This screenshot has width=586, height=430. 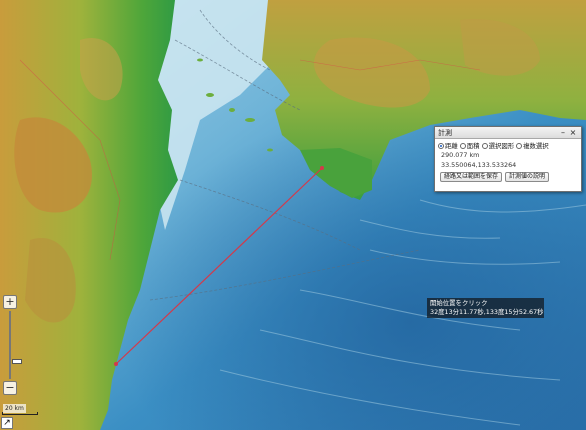 What do you see at coordinates (479, 165) in the screenshot?
I see `coordinates-value: 33.550064,133.533264` at bounding box center [479, 165].